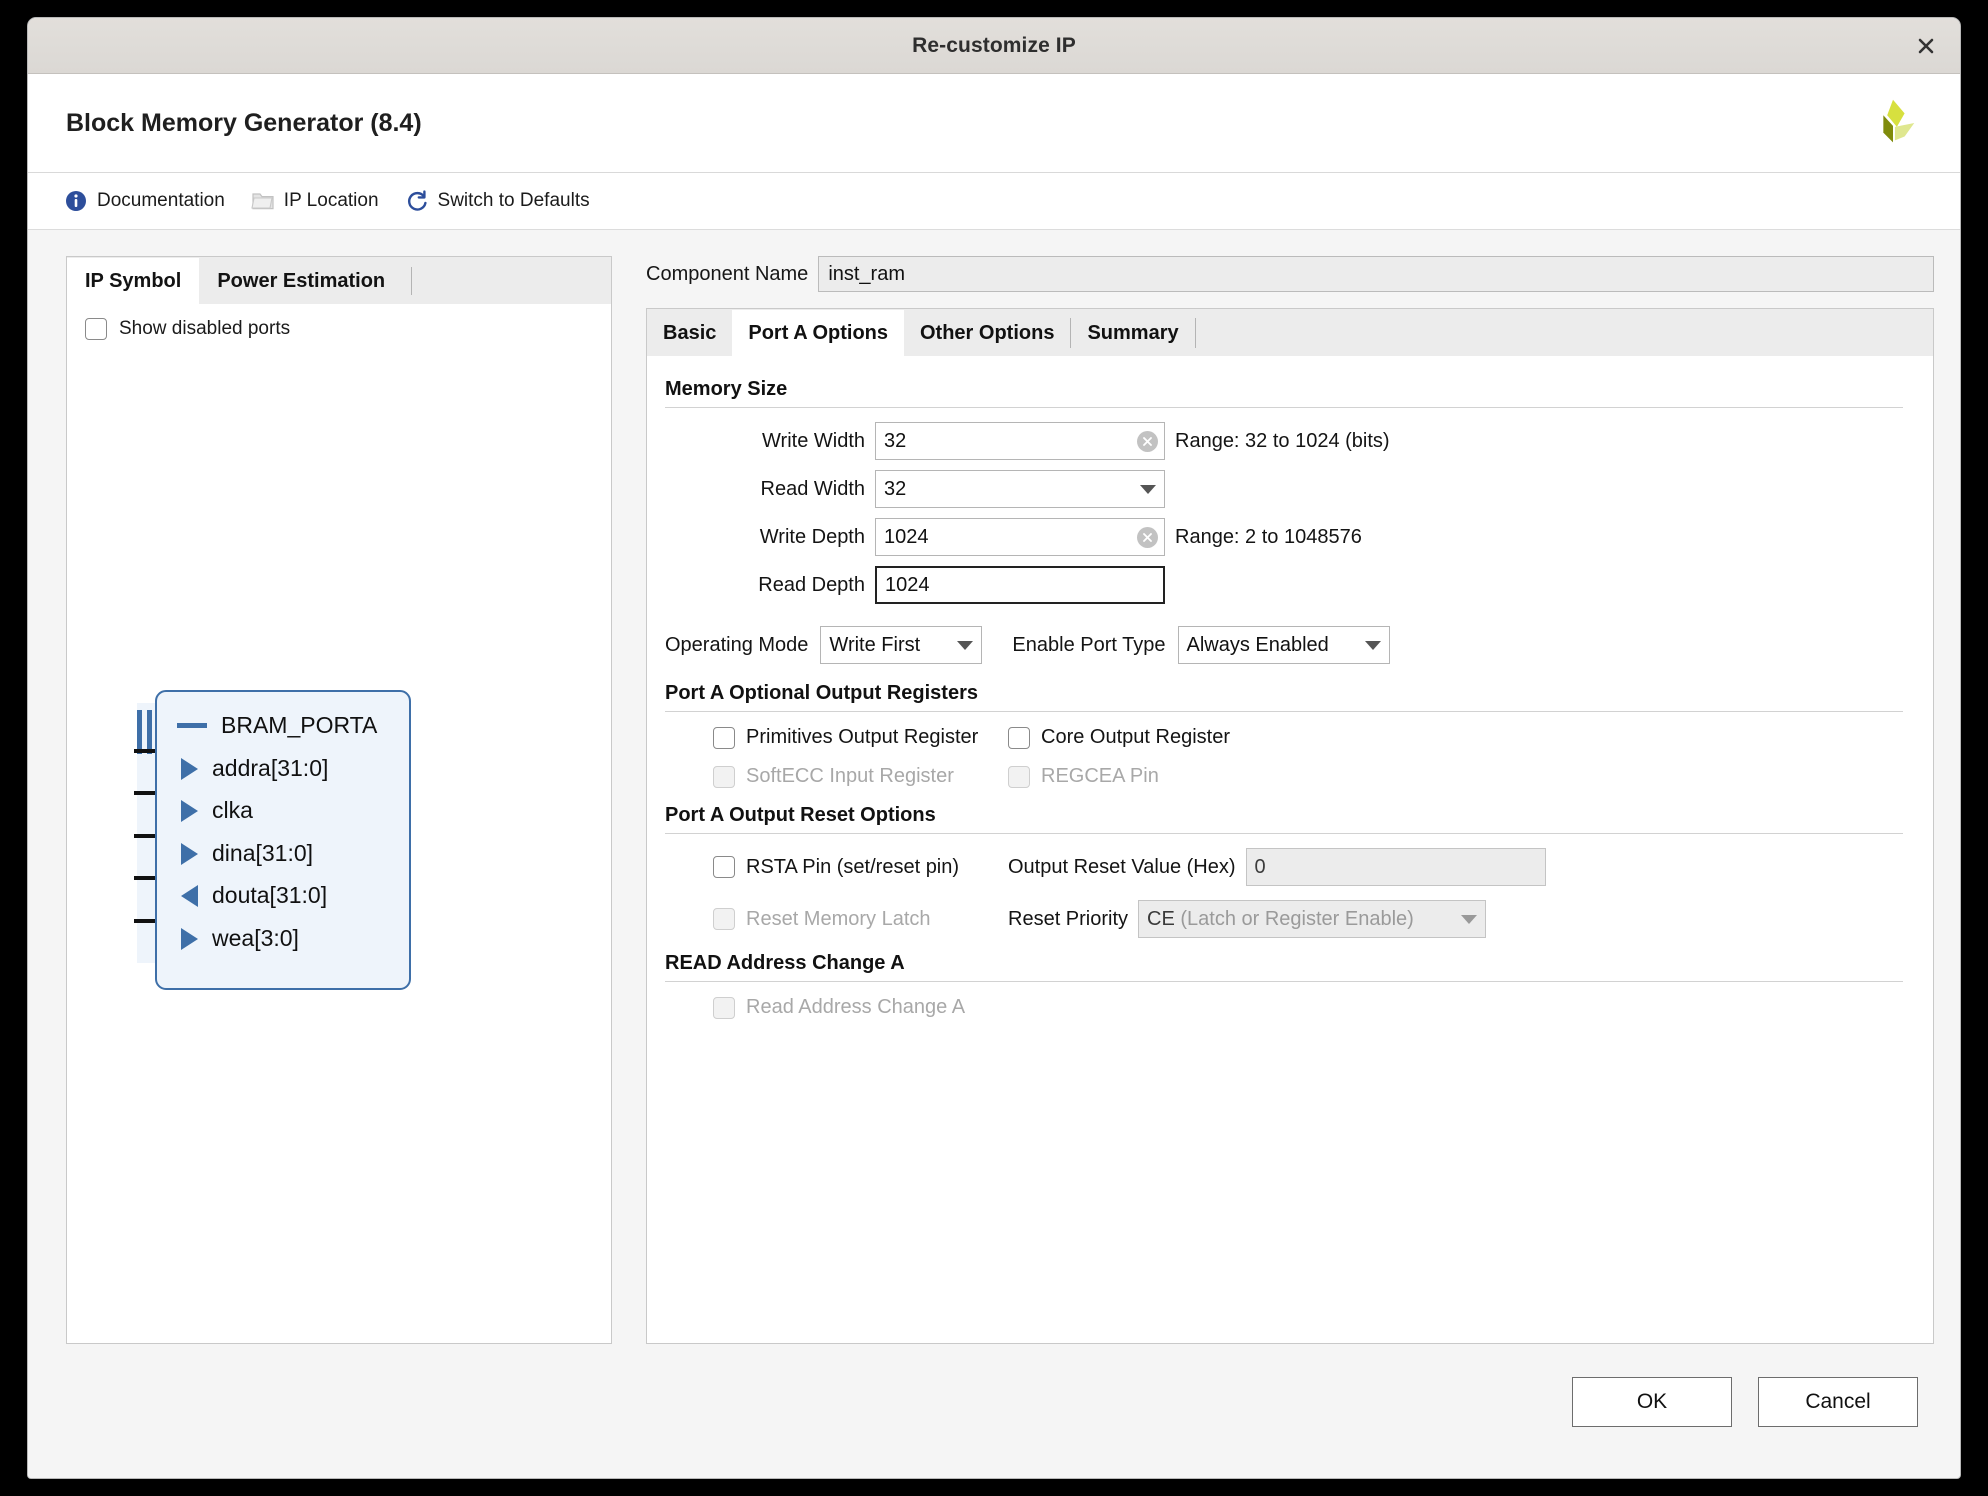 The height and width of the screenshot is (1496, 1988). Describe the element at coordinates (76, 201) in the screenshot. I see `info-icon` at that location.